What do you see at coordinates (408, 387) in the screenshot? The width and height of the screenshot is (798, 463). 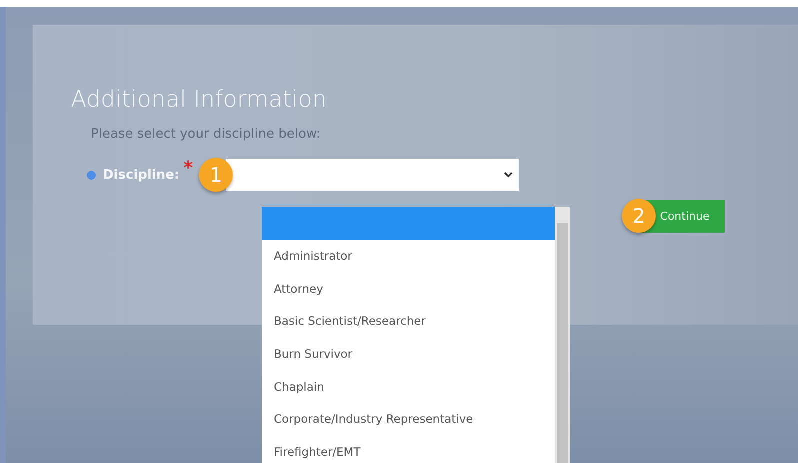 I see `dropdown-option: Chaplain` at bounding box center [408, 387].